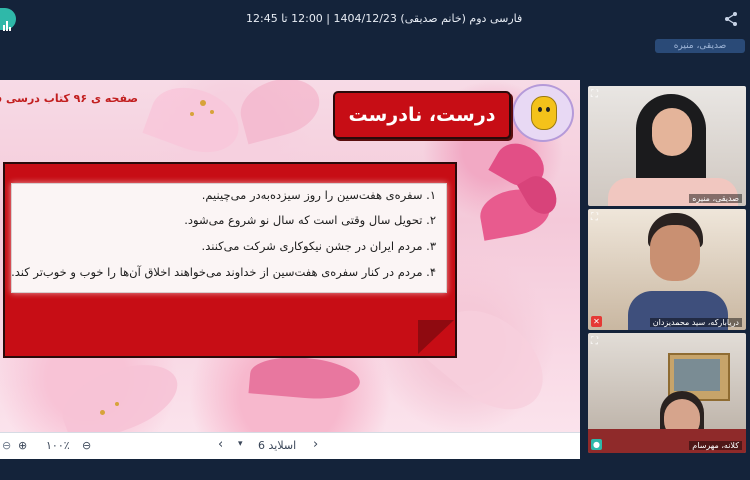 Image resolution: width=750 pixels, height=480 pixels. Describe the element at coordinates (596, 444) in the screenshot. I see `mic-icon: ●` at that location.